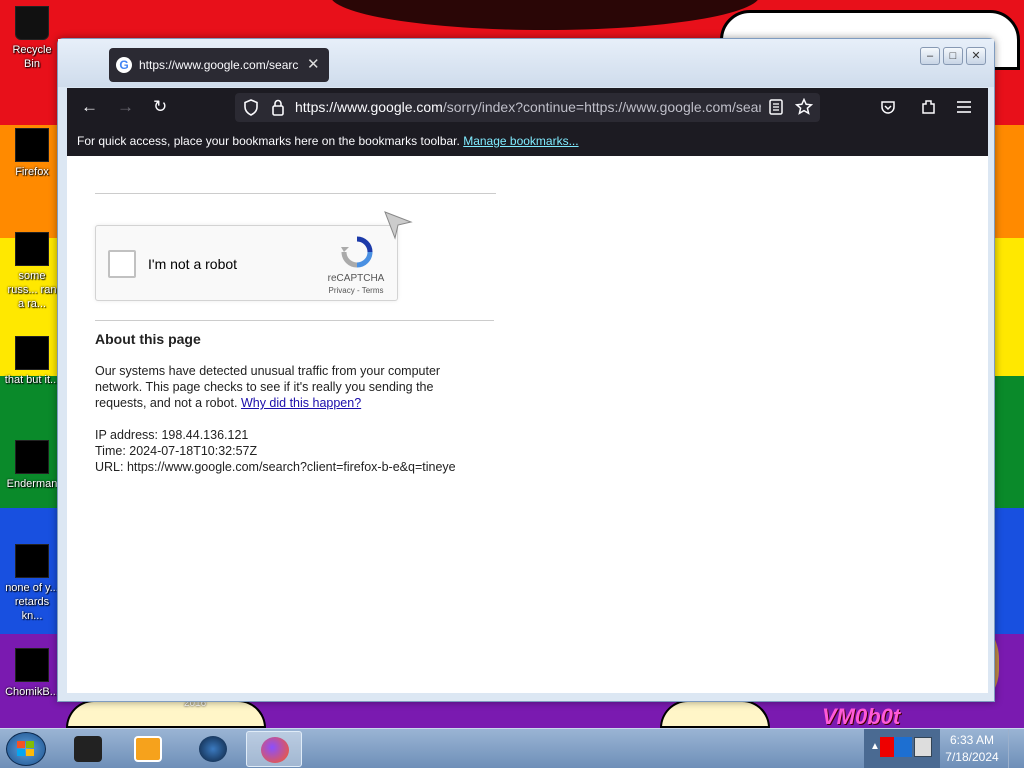 This screenshot has height=768, width=1024. What do you see at coordinates (122, 264) in the screenshot?
I see `recaptcha-checkbox` at bounding box center [122, 264].